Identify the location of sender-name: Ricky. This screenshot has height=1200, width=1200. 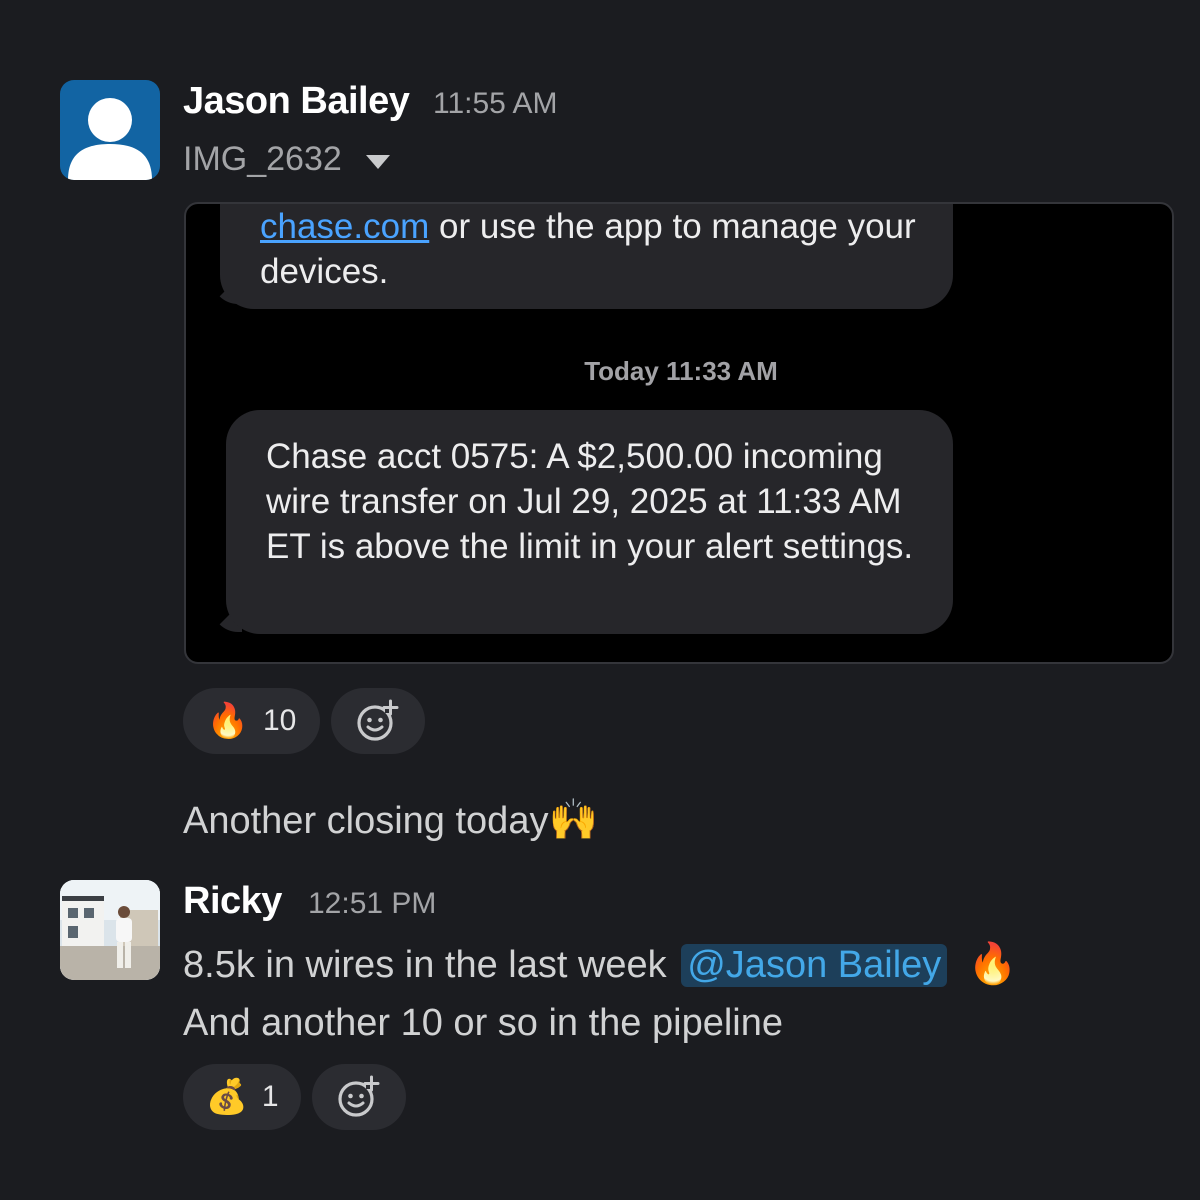
(232, 901).